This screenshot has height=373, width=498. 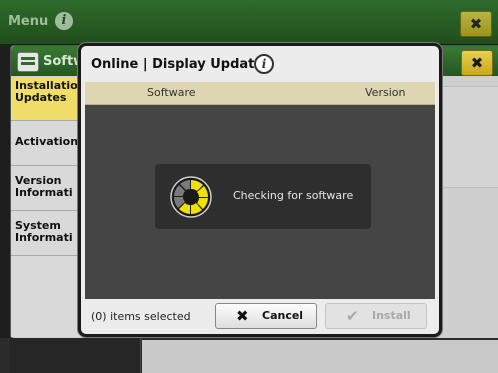 What do you see at coordinates (469, 137) in the screenshot?
I see `content-panel` at bounding box center [469, 137].